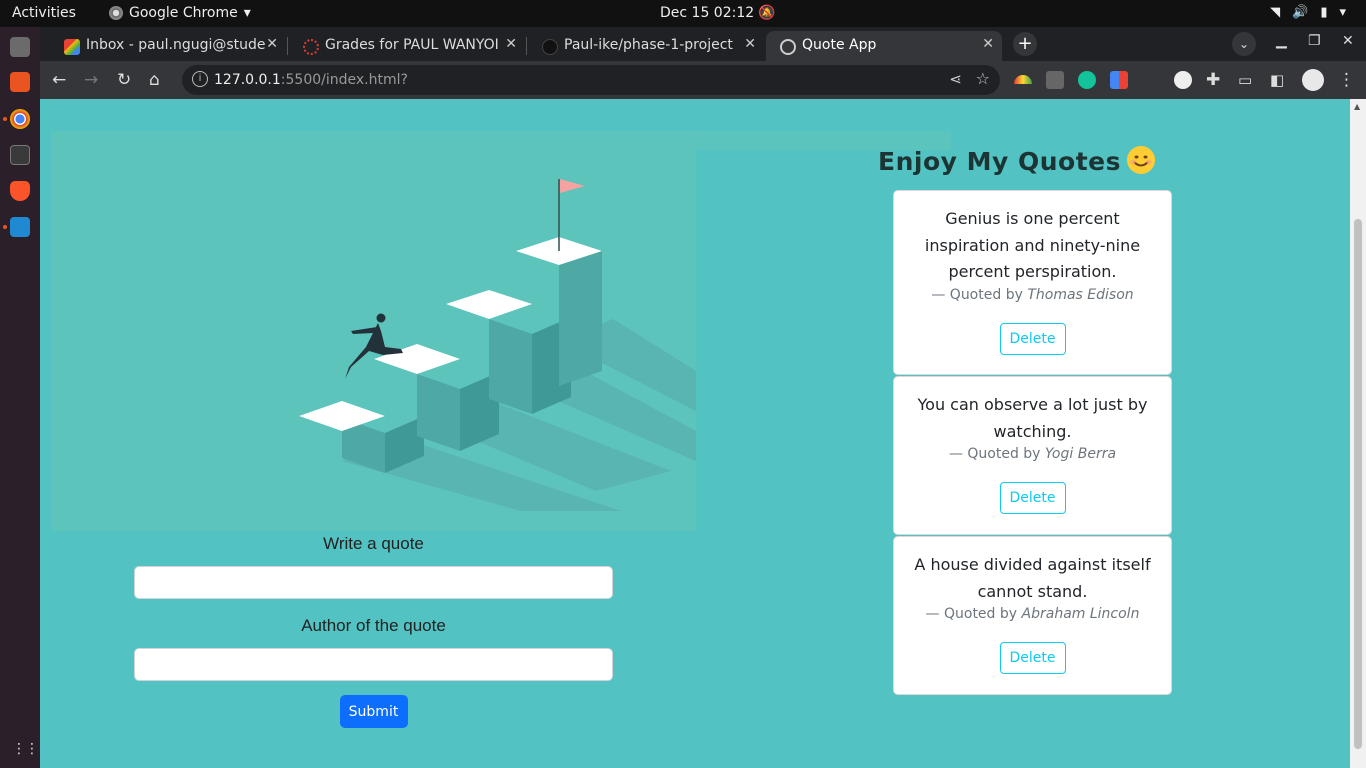  I want to click on cast-icon: ▭, so click(1245, 80).